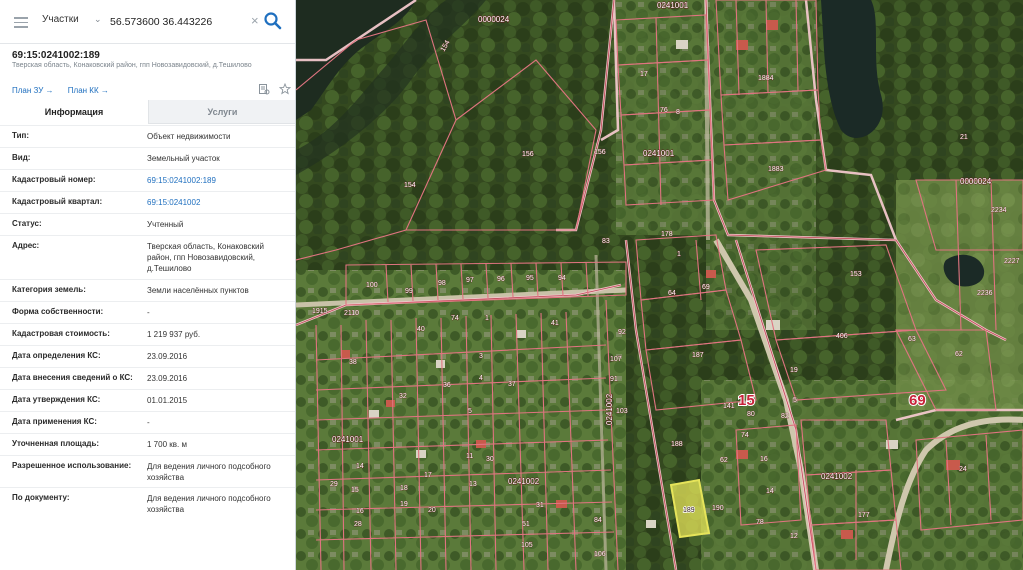 This screenshot has height=570, width=1023. Describe the element at coordinates (61, 333) in the screenshot. I see `info-label: Кадастровая стоимость:` at that location.